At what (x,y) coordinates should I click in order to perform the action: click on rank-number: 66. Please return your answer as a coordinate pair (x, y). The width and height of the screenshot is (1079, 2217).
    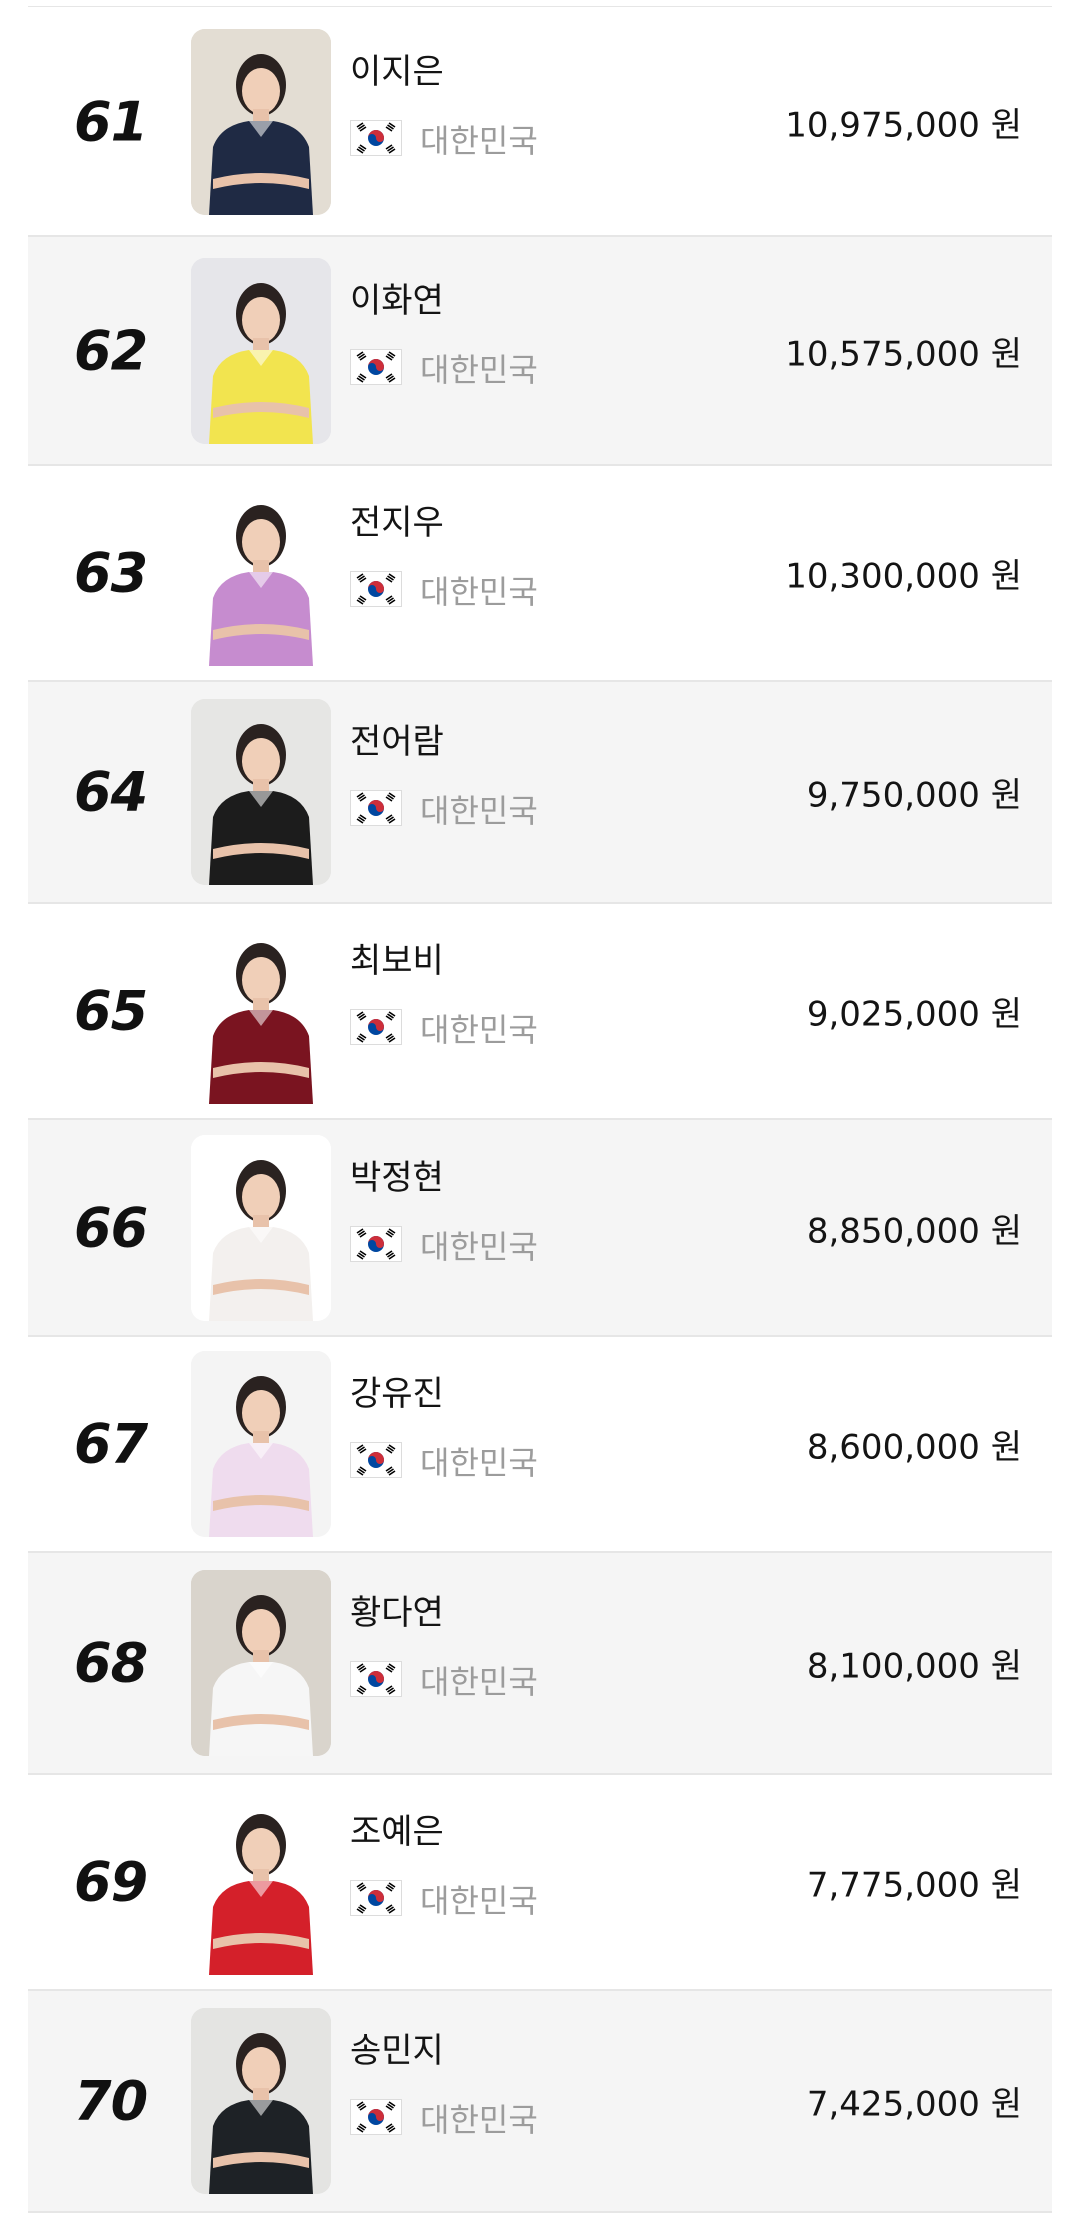
    Looking at the image, I should click on (111, 1227).